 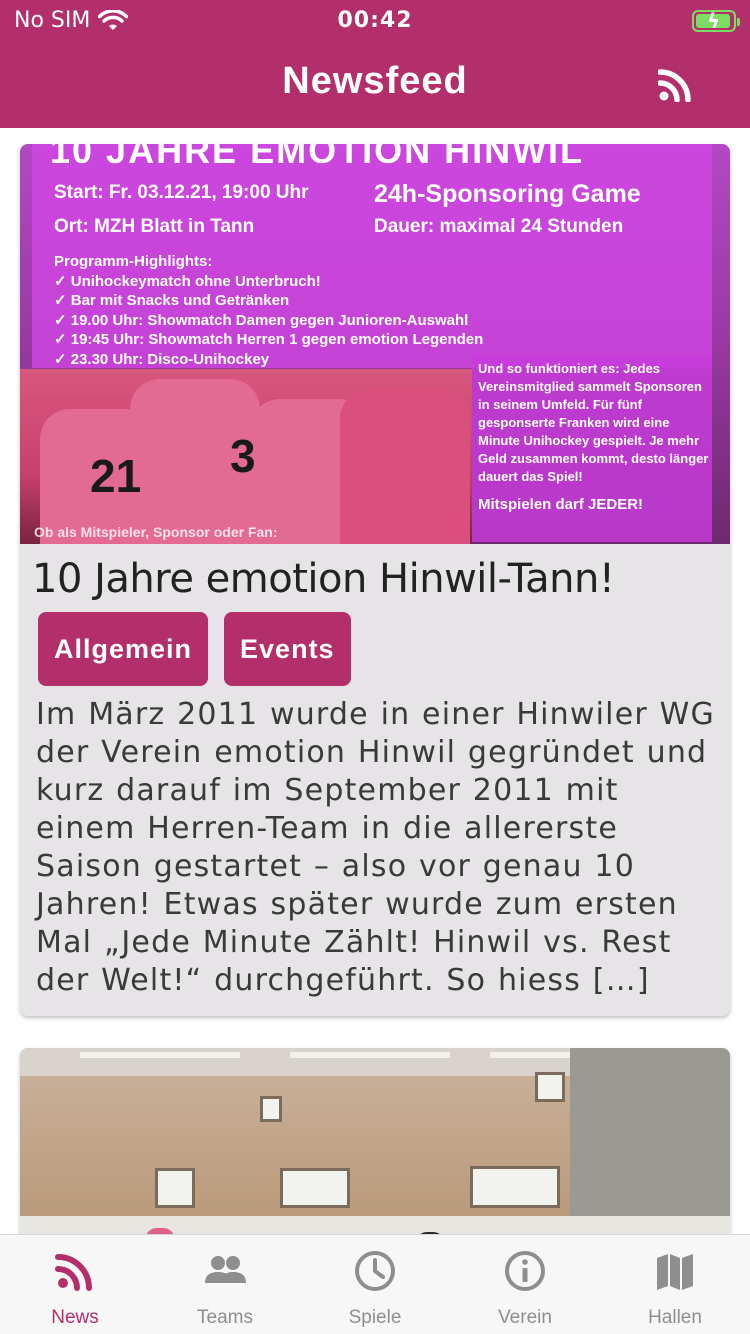 I want to click on status-bar: No SIM 00:42 ϟ, so click(x=375, y=20).